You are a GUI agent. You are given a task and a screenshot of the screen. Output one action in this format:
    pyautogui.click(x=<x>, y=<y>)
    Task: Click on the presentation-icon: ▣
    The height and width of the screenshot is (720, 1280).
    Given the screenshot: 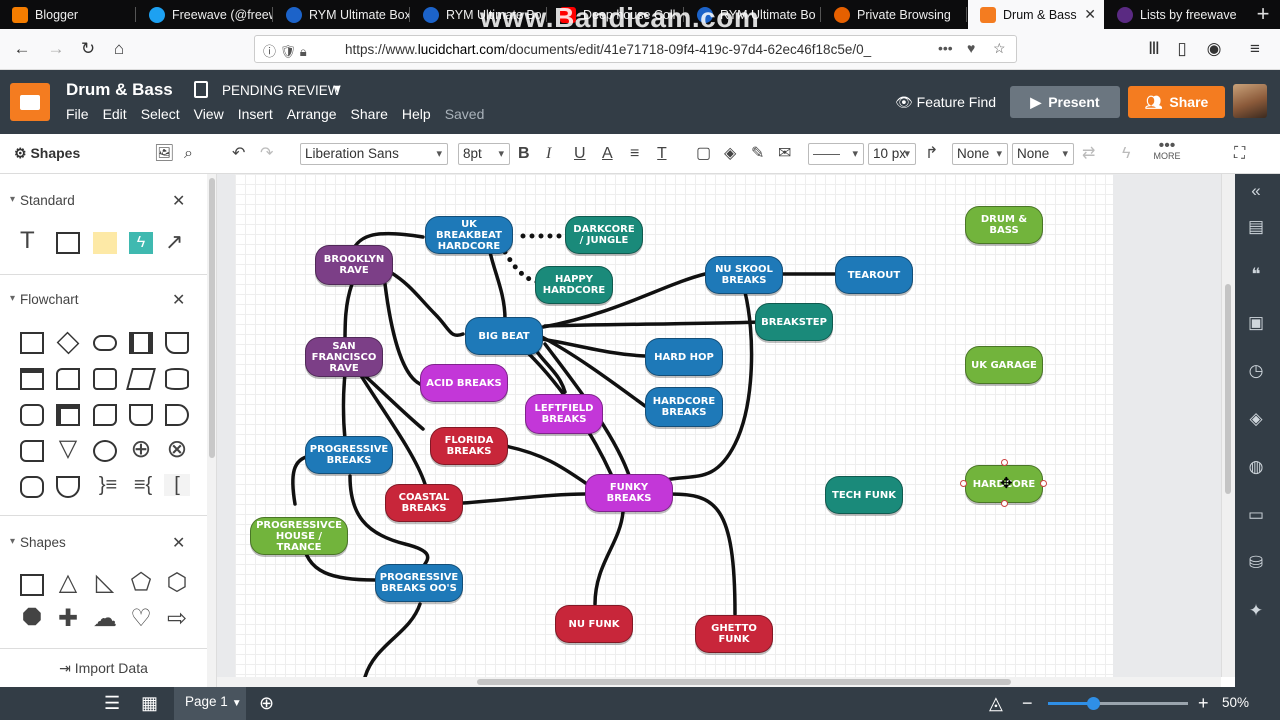 What is the action you would take?
    pyautogui.click(x=1256, y=323)
    